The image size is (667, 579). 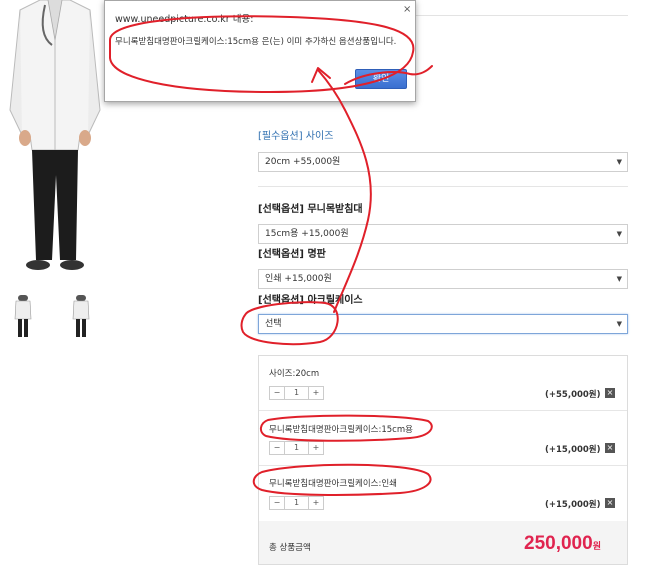 I want to click on annotation-circle-row3, so click(x=342, y=479).